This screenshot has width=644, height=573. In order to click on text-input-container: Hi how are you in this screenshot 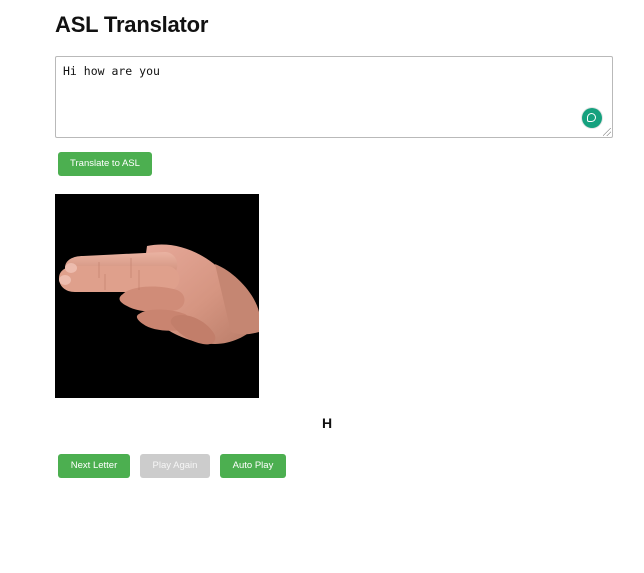, I will do `click(334, 97)`.